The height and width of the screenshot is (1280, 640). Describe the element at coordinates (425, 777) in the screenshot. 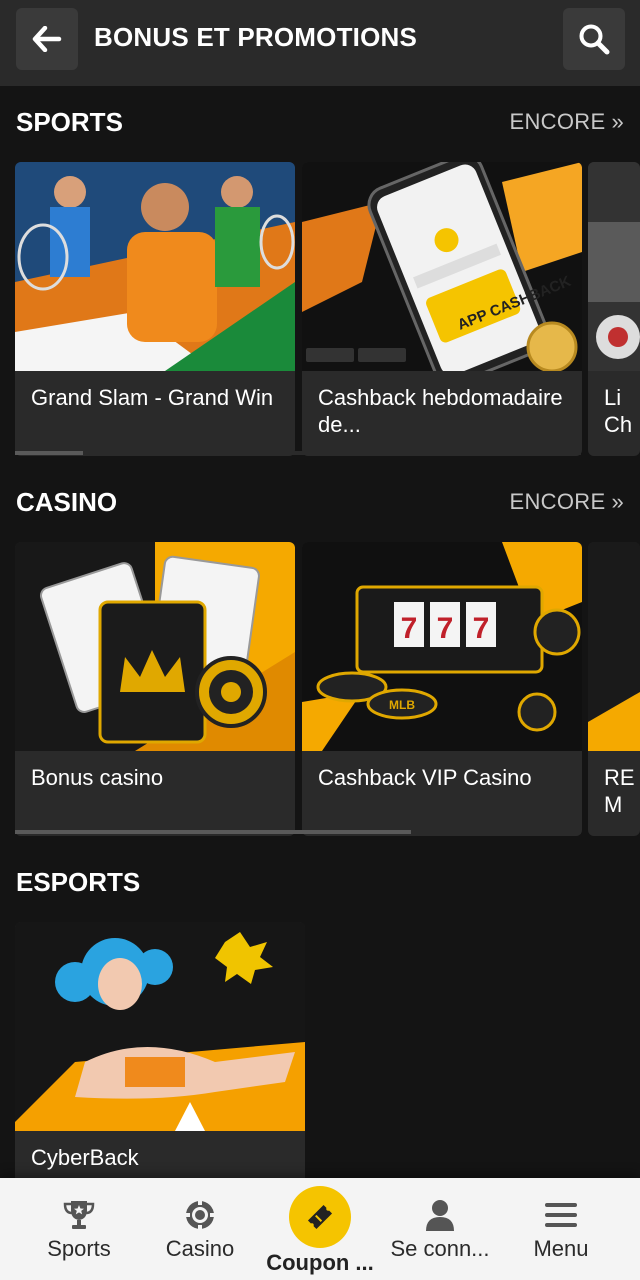

I see `card-title: Cashback VIP Casino` at that location.